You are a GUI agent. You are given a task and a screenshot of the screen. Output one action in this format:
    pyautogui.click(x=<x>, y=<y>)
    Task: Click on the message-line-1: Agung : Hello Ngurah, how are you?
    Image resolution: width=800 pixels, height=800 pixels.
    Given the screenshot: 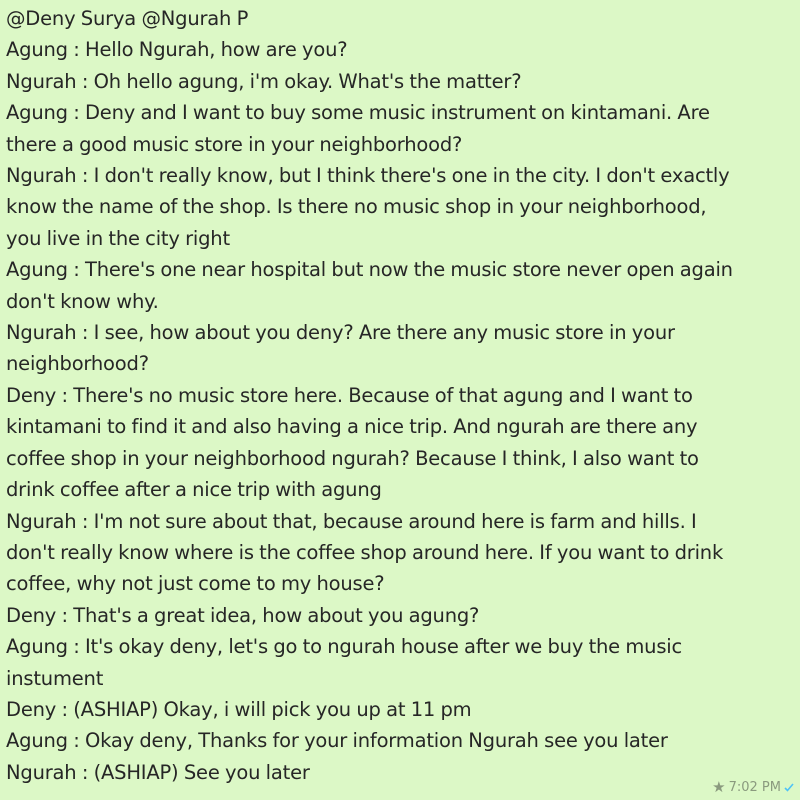 What is the action you would take?
    pyautogui.click(x=177, y=50)
    